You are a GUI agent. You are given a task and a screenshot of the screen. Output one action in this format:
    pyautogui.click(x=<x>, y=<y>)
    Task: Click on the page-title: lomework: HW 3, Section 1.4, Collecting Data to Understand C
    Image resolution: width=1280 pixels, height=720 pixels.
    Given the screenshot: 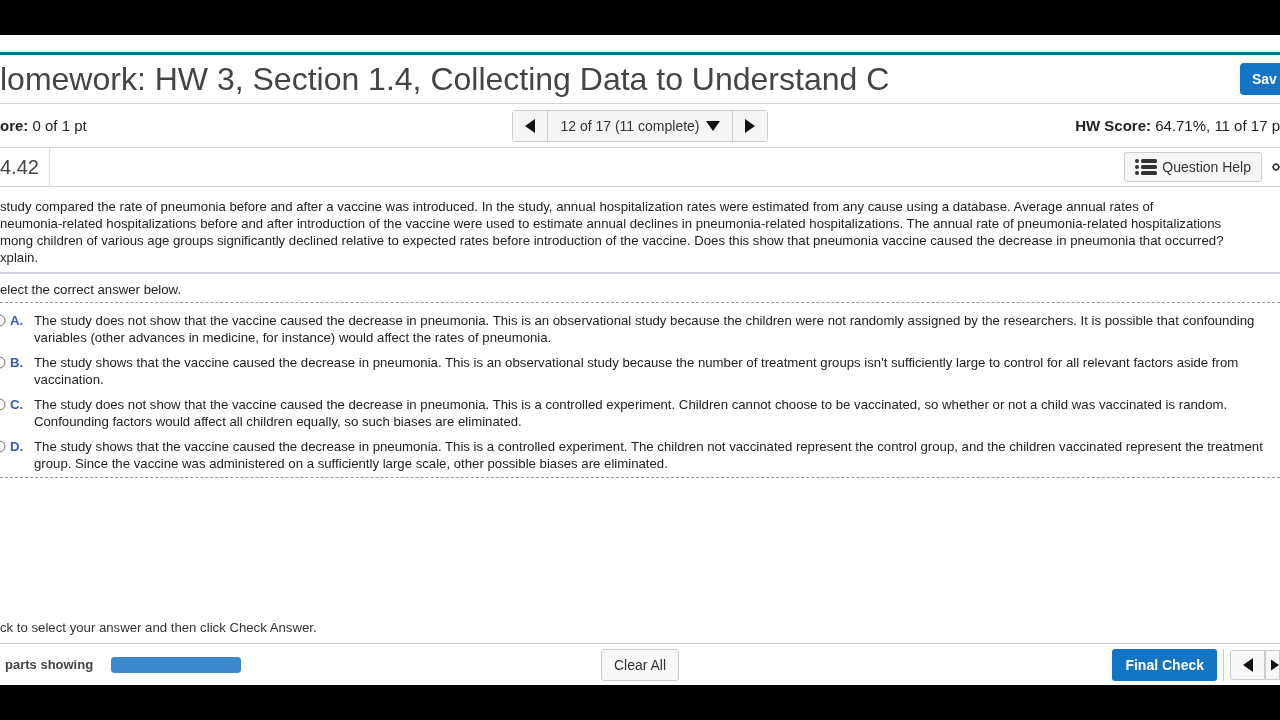 What is the action you would take?
    pyautogui.click(x=445, y=79)
    